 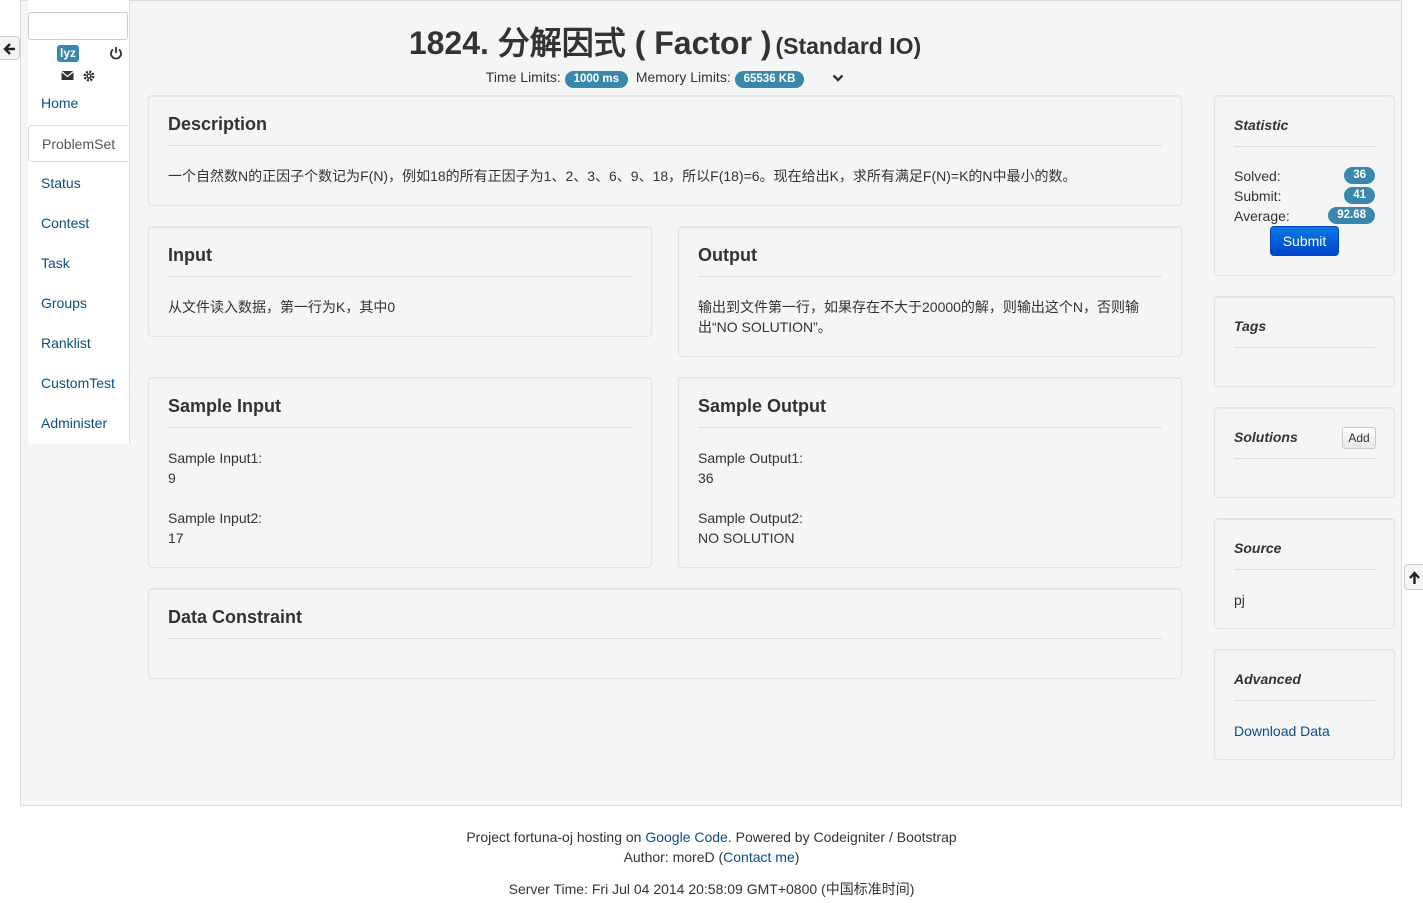 What do you see at coordinates (1266, 437) in the screenshot?
I see `solutions-title: Solutions` at bounding box center [1266, 437].